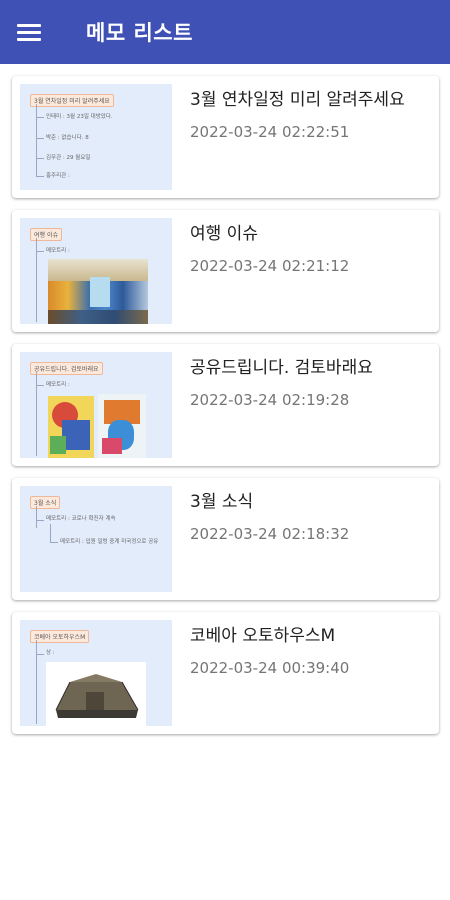 The width and height of the screenshot is (450, 900). I want to click on mindmap-node: 상 :, so click(50, 653).